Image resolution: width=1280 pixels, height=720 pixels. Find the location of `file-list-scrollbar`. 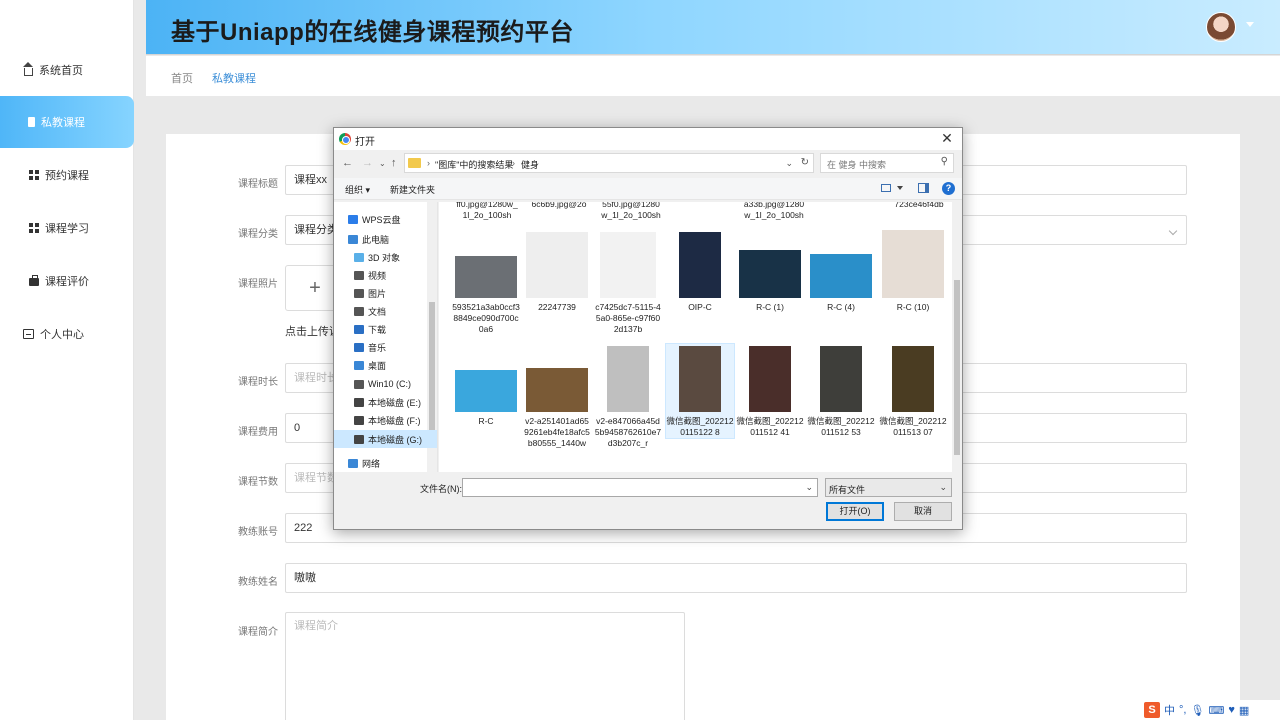

file-list-scrollbar is located at coordinates (957, 337).